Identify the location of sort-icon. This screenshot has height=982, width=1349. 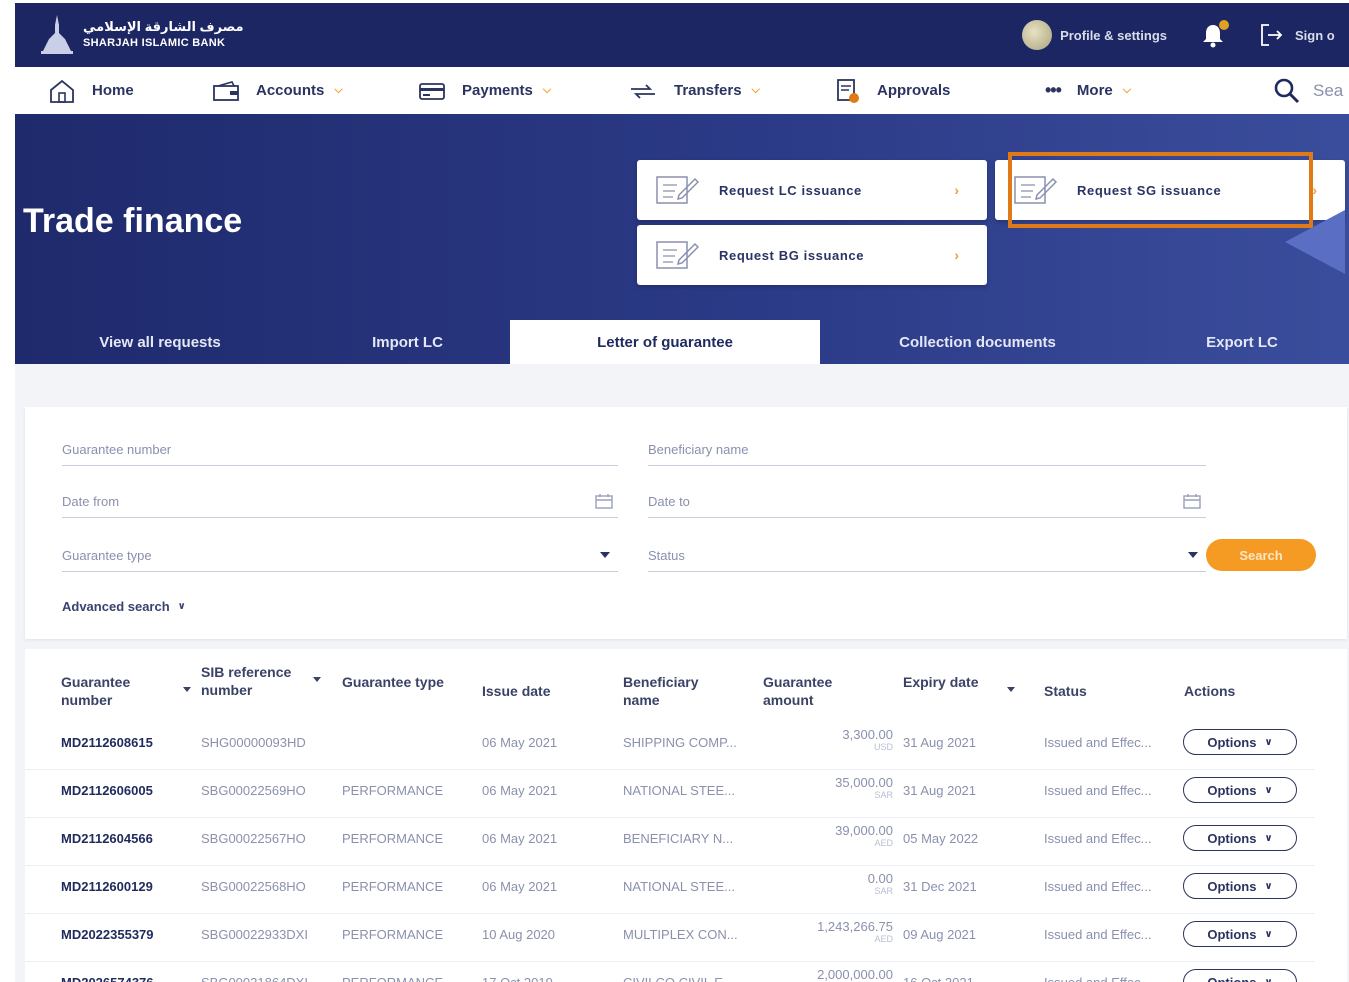
(317, 679).